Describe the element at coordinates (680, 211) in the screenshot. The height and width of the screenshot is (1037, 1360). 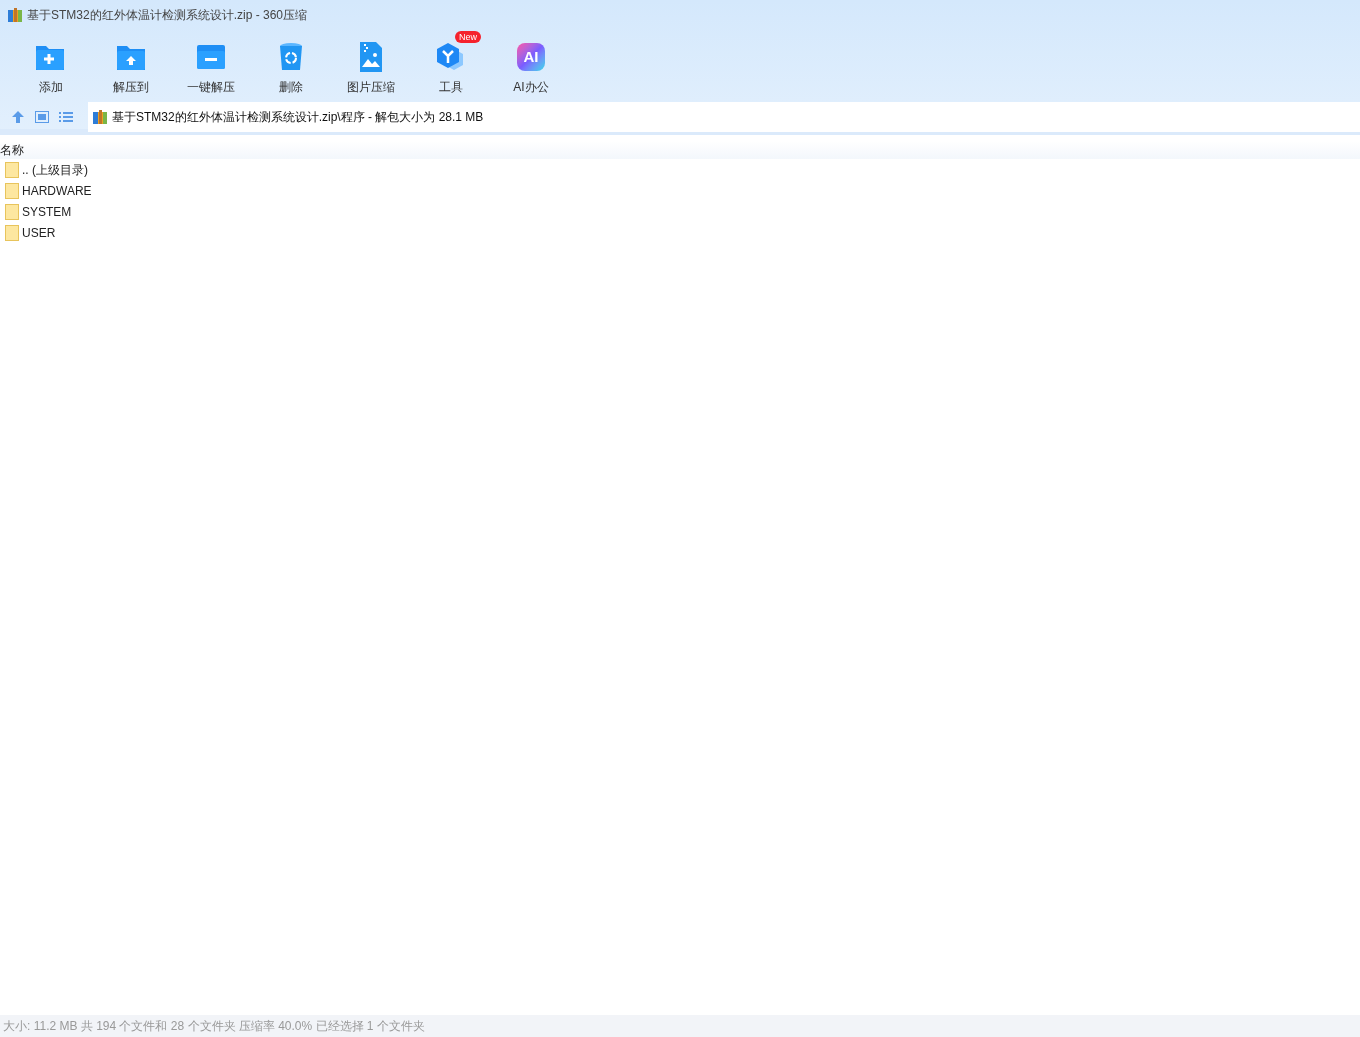
I see `file-row: SYSTEM` at that location.